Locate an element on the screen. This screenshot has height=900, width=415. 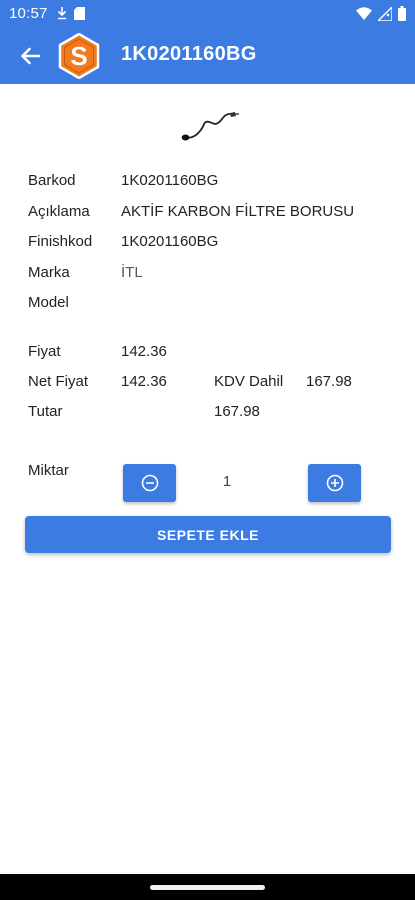
fiyat-label: Fiyat is located at coordinates (44, 351).